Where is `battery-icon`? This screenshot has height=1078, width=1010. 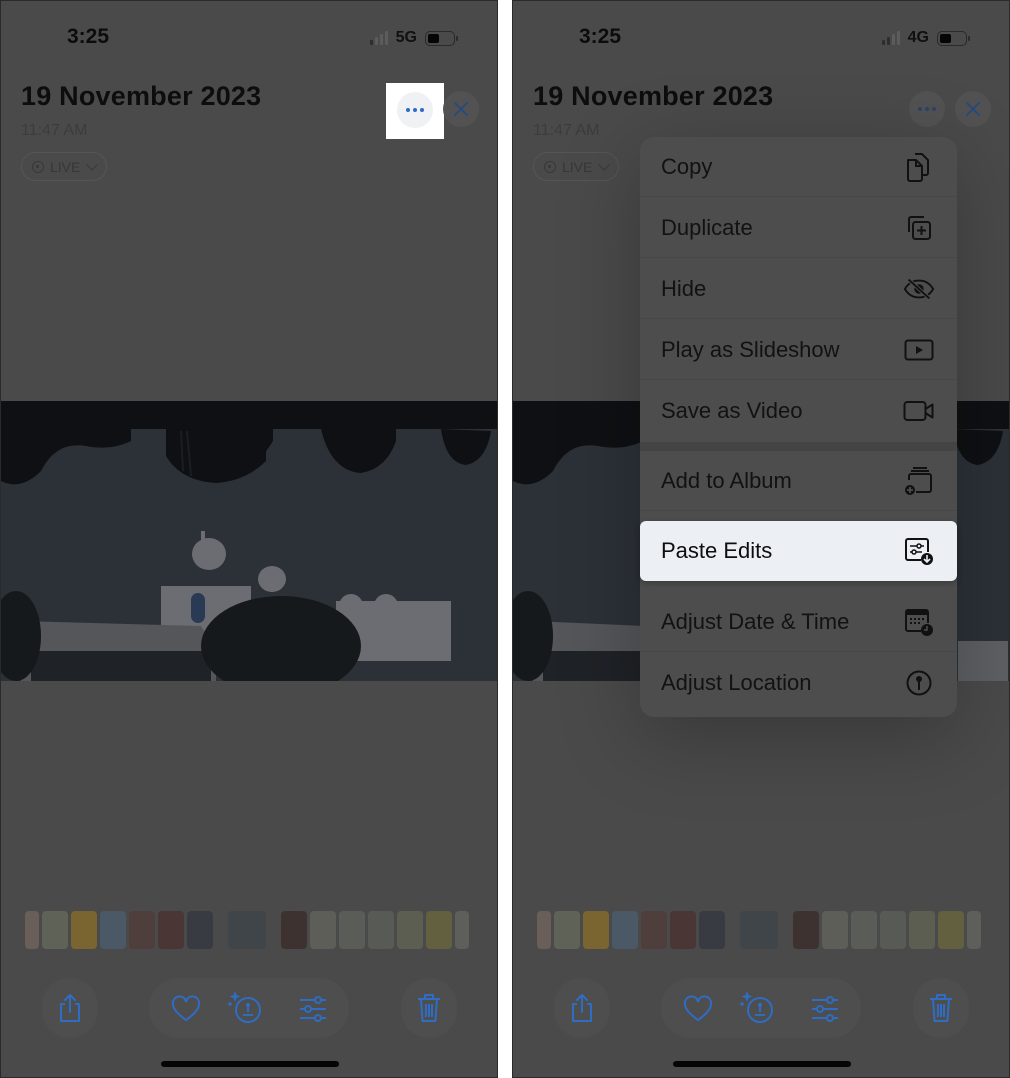 battery-icon is located at coordinates (953, 38).